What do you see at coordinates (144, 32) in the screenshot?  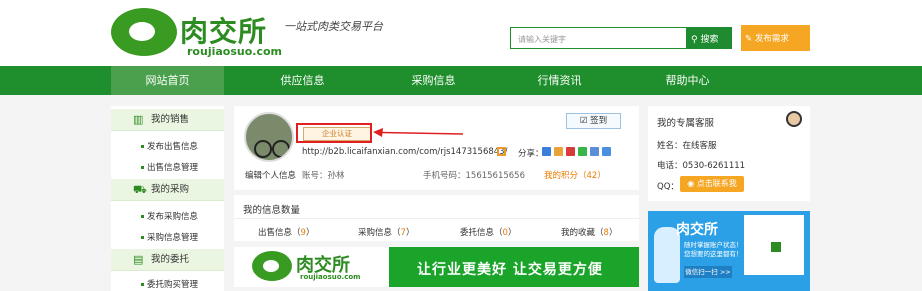 I see `logo-mark-icon` at bounding box center [144, 32].